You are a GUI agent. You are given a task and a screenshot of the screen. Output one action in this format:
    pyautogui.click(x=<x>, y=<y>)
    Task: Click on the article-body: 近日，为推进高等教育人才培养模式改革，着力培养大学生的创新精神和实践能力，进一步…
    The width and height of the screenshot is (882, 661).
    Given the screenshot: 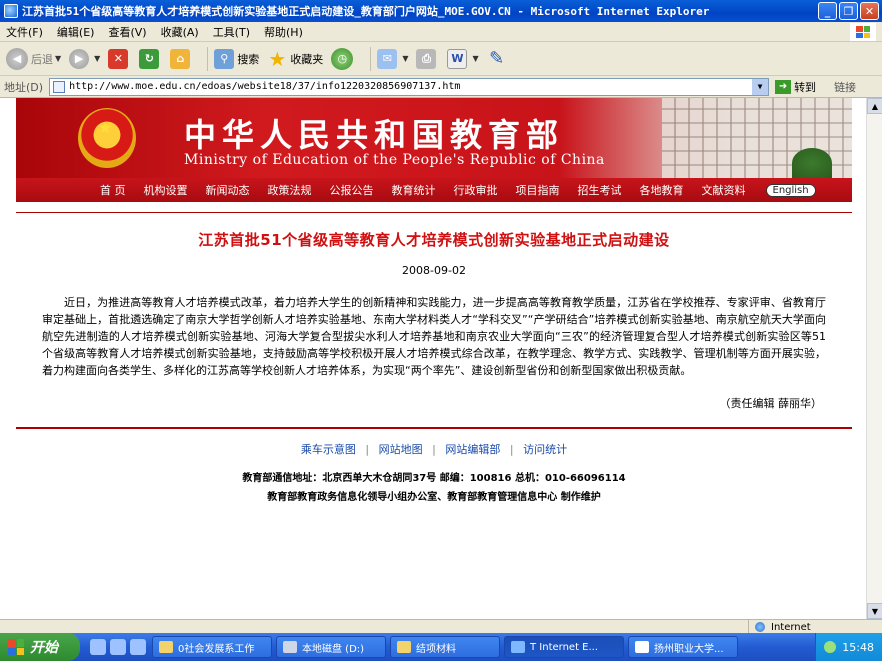 What is the action you would take?
    pyautogui.click(x=434, y=336)
    